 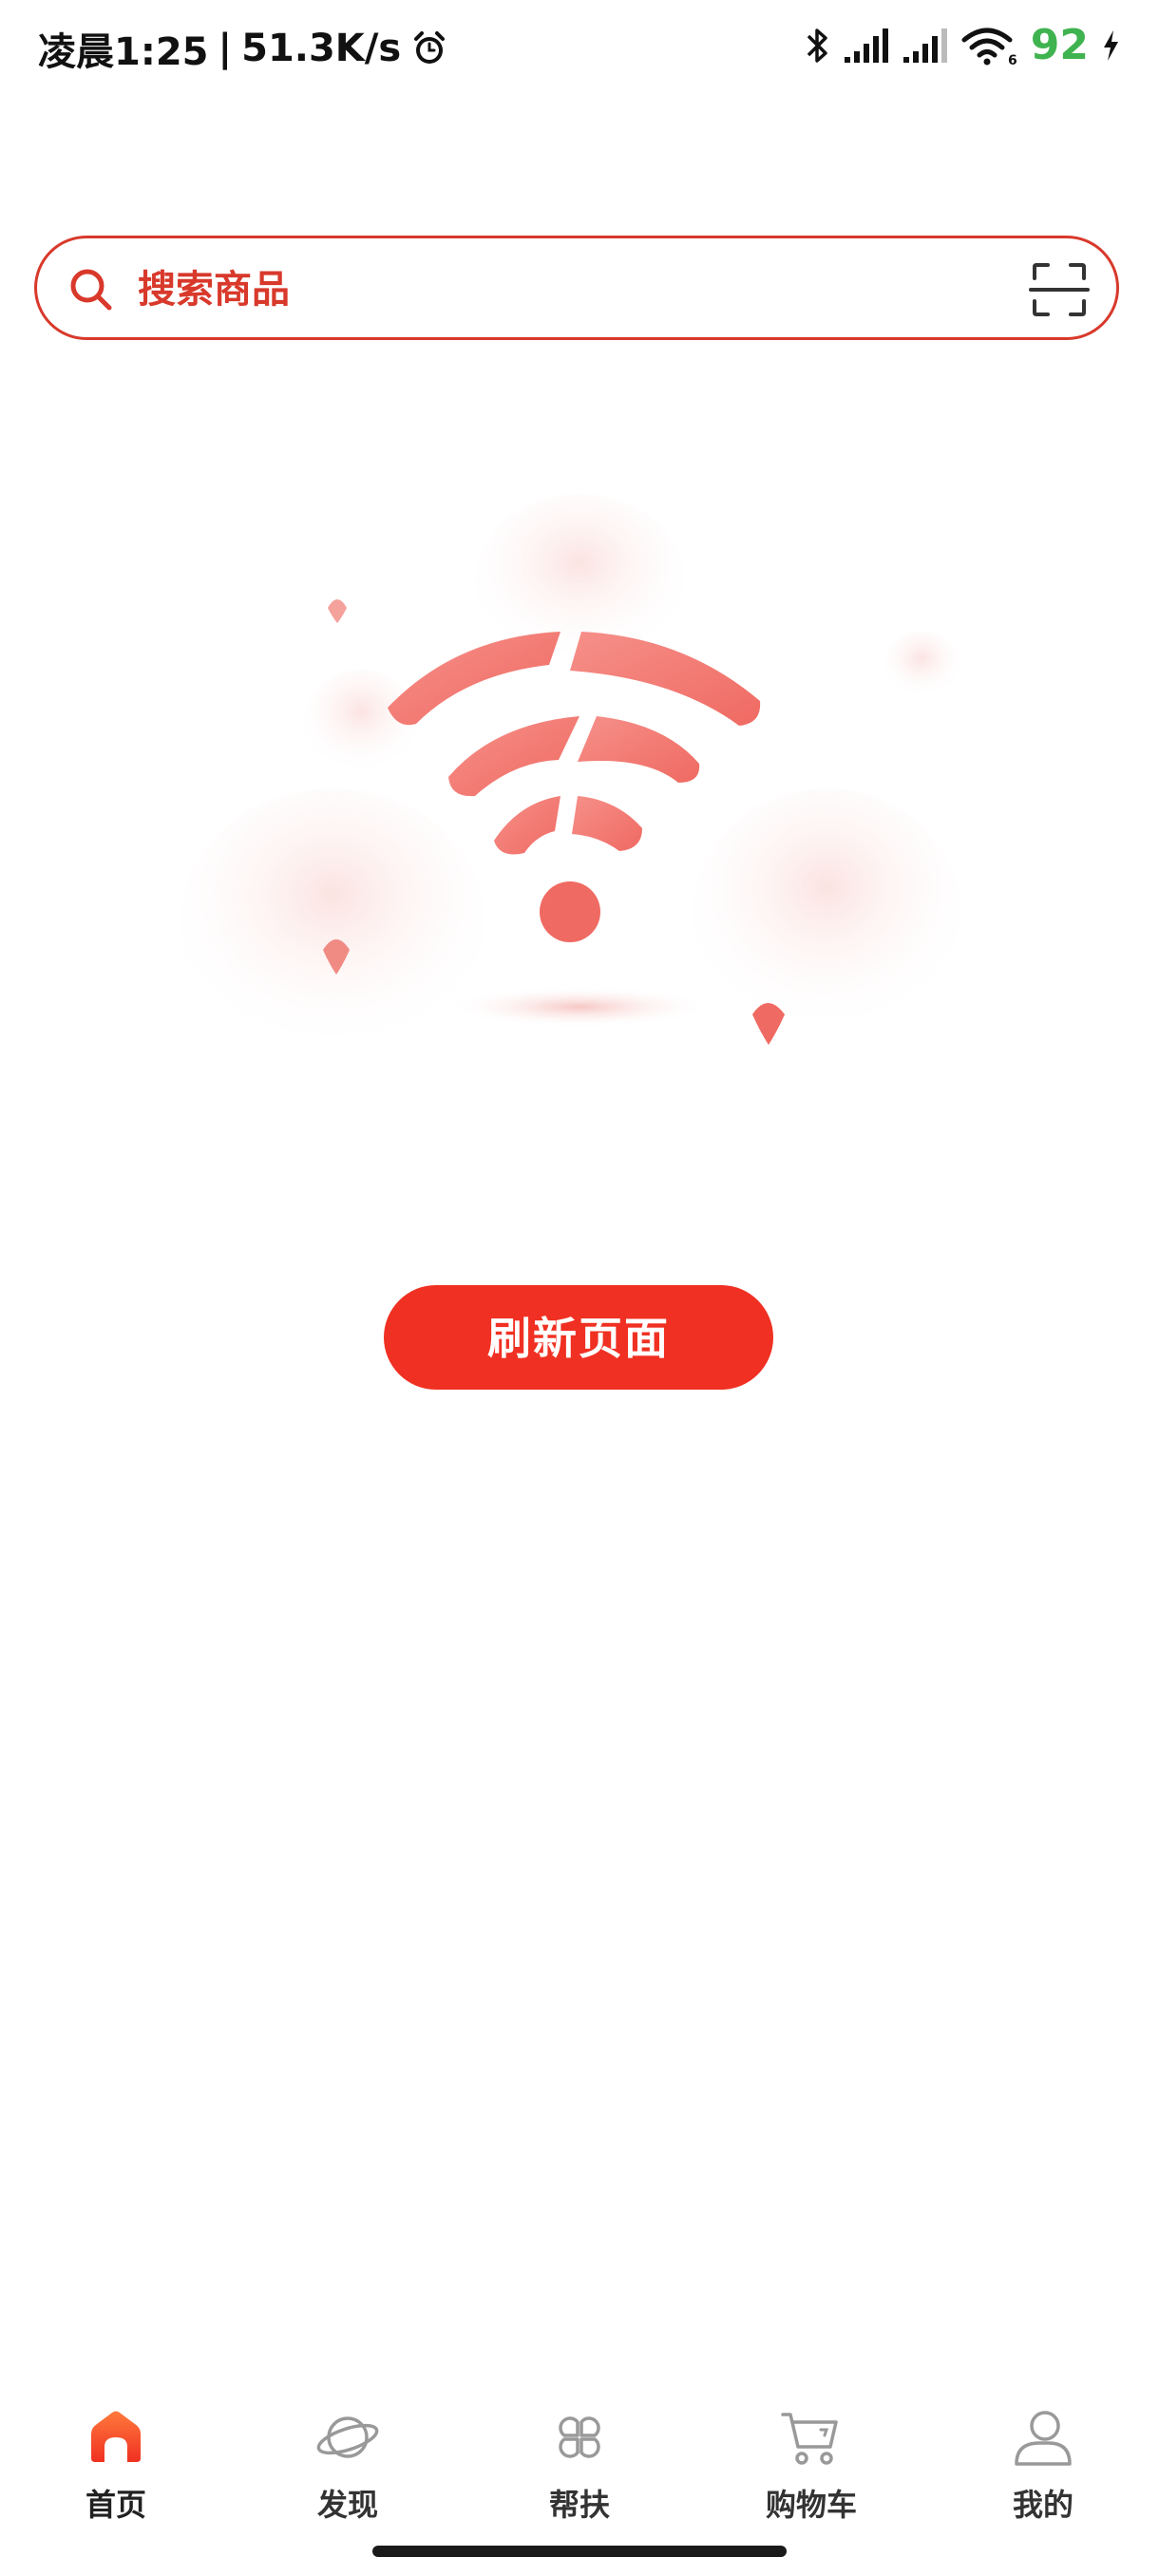 What do you see at coordinates (214, 289) in the screenshot?
I see `search-input: 搜索商品` at bounding box center [214, 289].